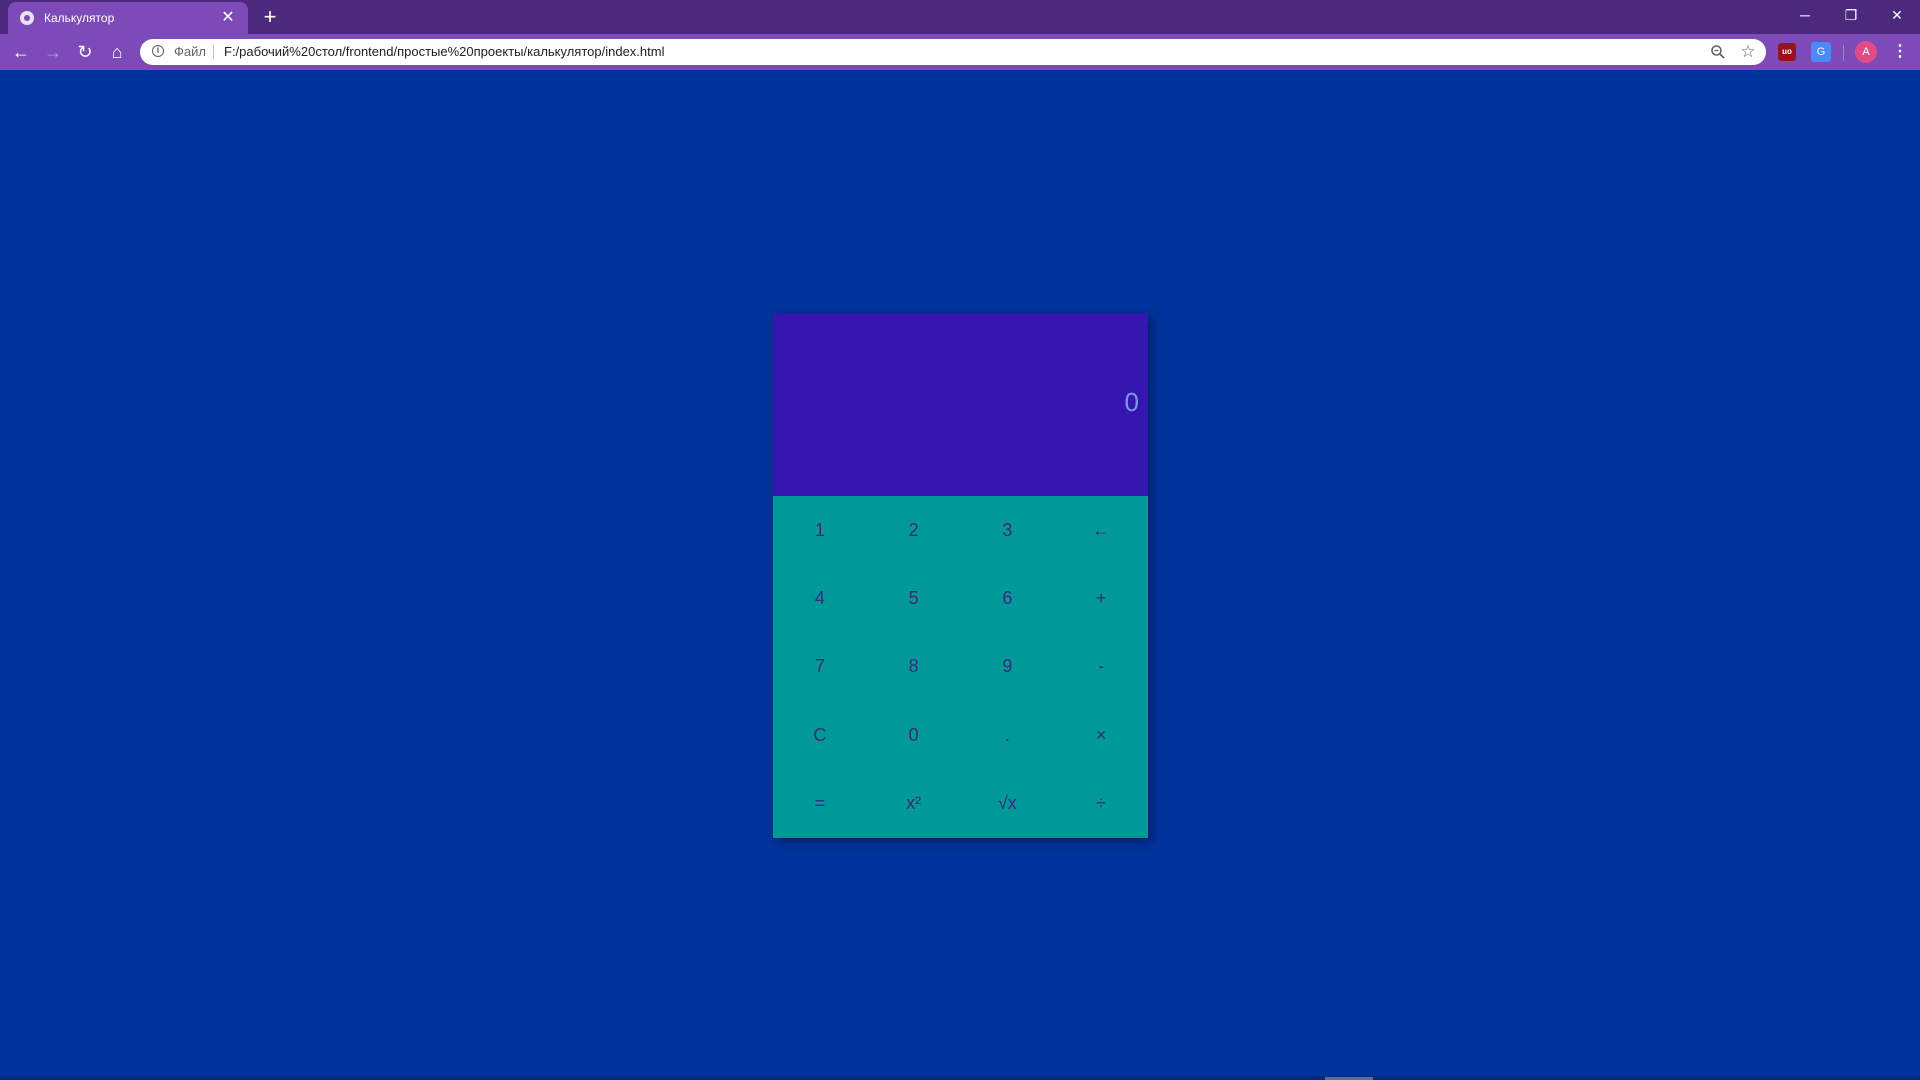 The width and height of the screenshot is (1920, 1080). I want to click on browser-menu-icon: ⋮, so click(1900, 52).